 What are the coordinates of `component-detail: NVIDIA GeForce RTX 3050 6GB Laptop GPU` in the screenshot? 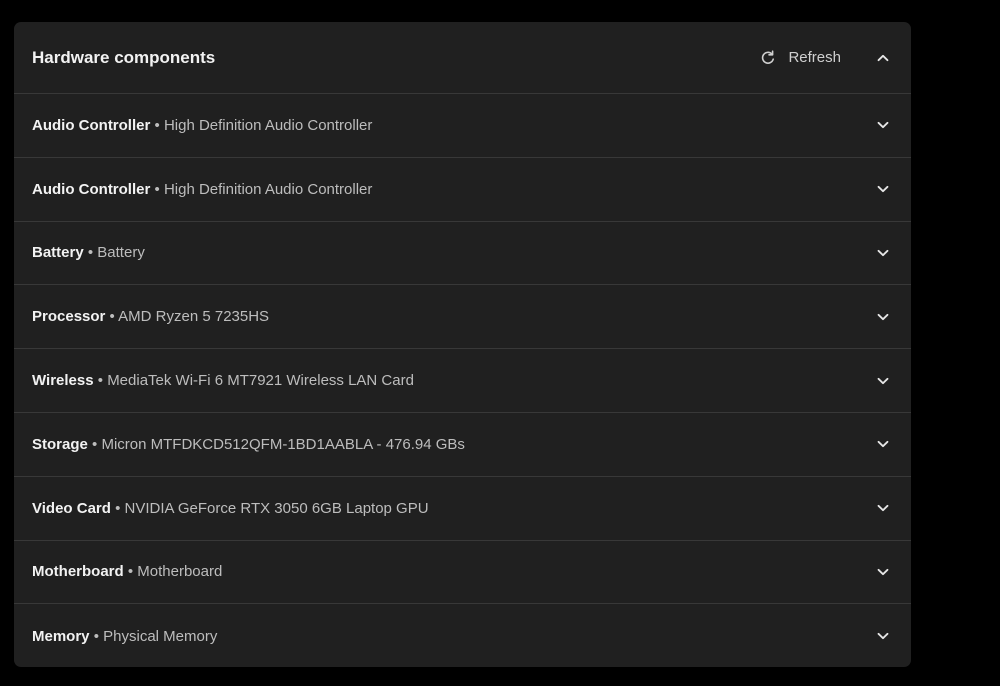 It's located at (276, 508).